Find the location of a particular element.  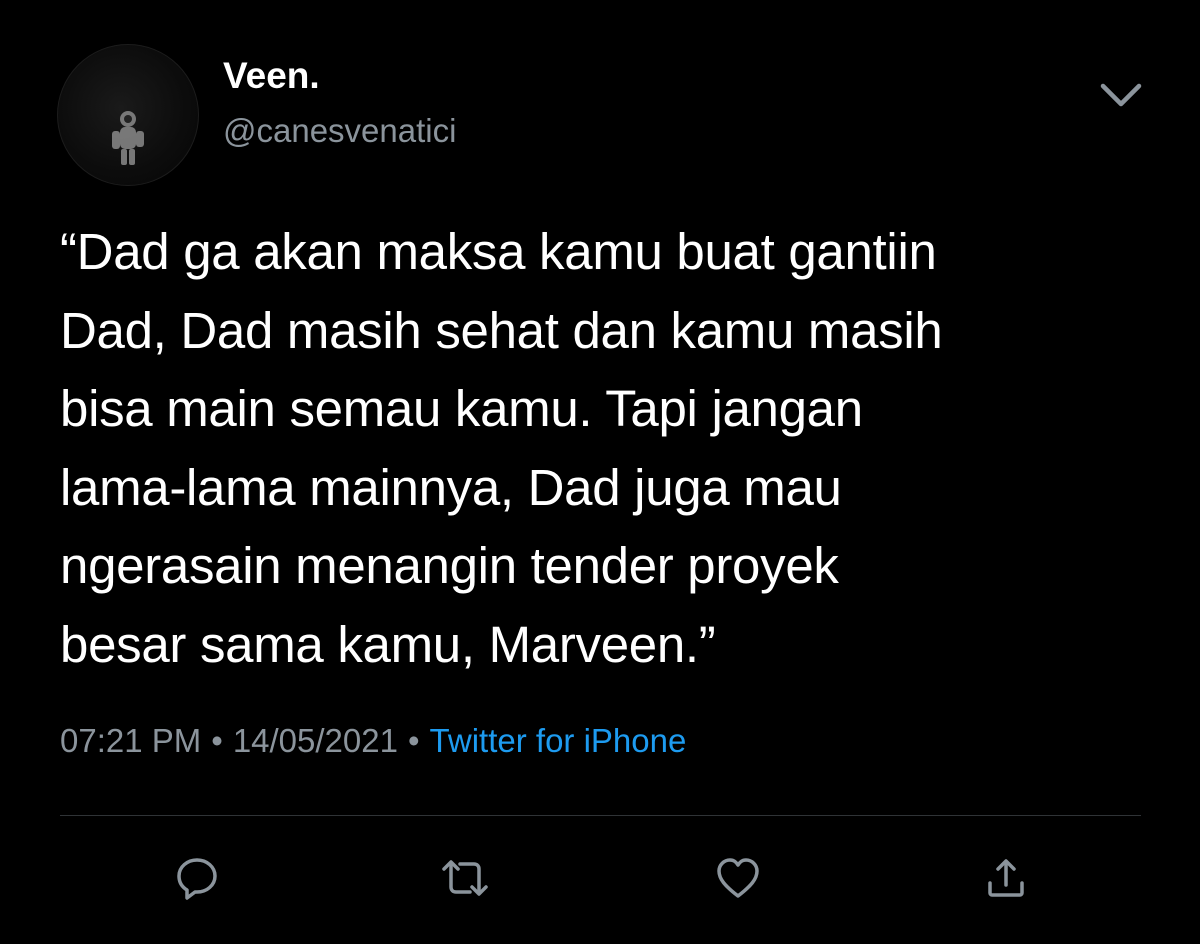

reply-button is located at coordinates (197, 878).